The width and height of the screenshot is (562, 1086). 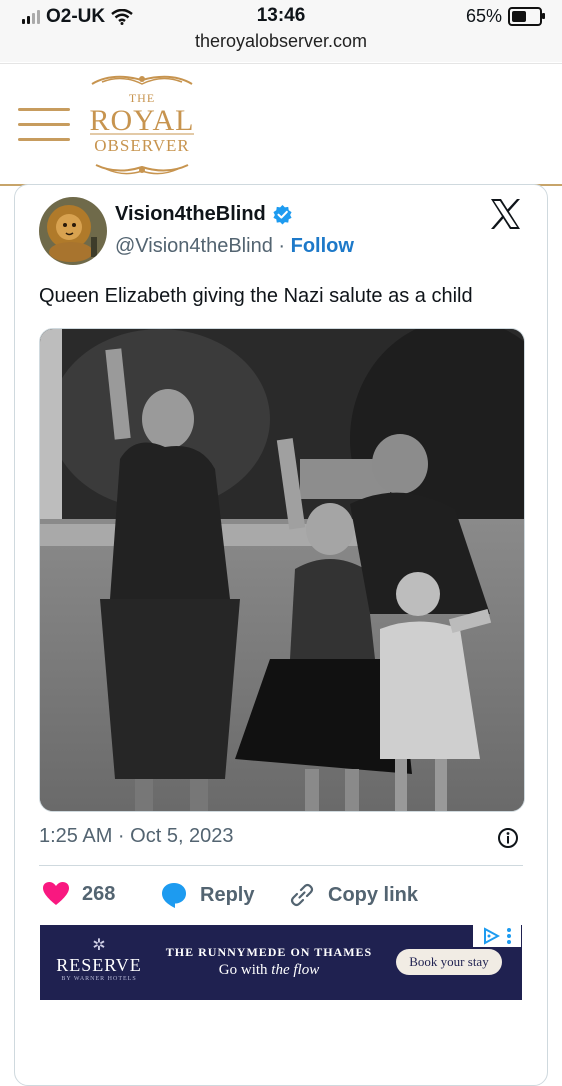 I want to click on x-logo-icon, so click(x=505, y=214).